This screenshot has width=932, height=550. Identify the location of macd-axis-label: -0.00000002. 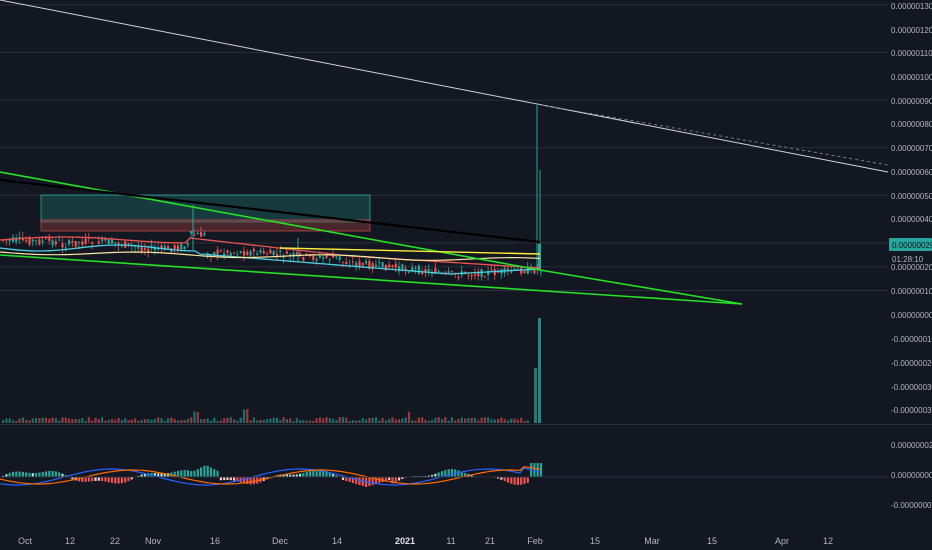
(911, 505).